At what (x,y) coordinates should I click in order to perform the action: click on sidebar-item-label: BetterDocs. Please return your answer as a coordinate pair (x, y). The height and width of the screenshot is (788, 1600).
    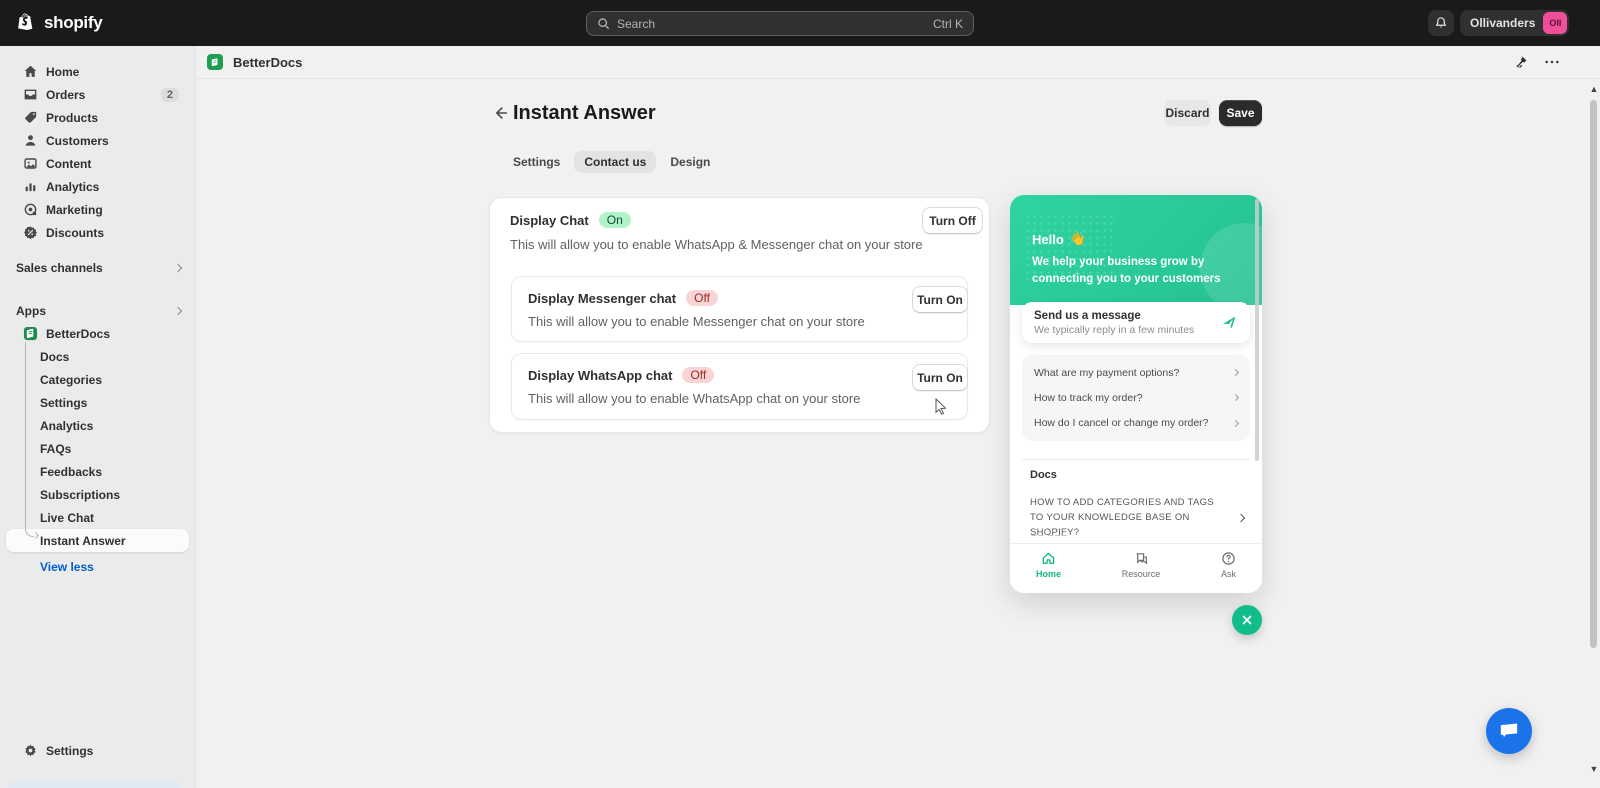
    Looking at the image, I should click on (78, 333).